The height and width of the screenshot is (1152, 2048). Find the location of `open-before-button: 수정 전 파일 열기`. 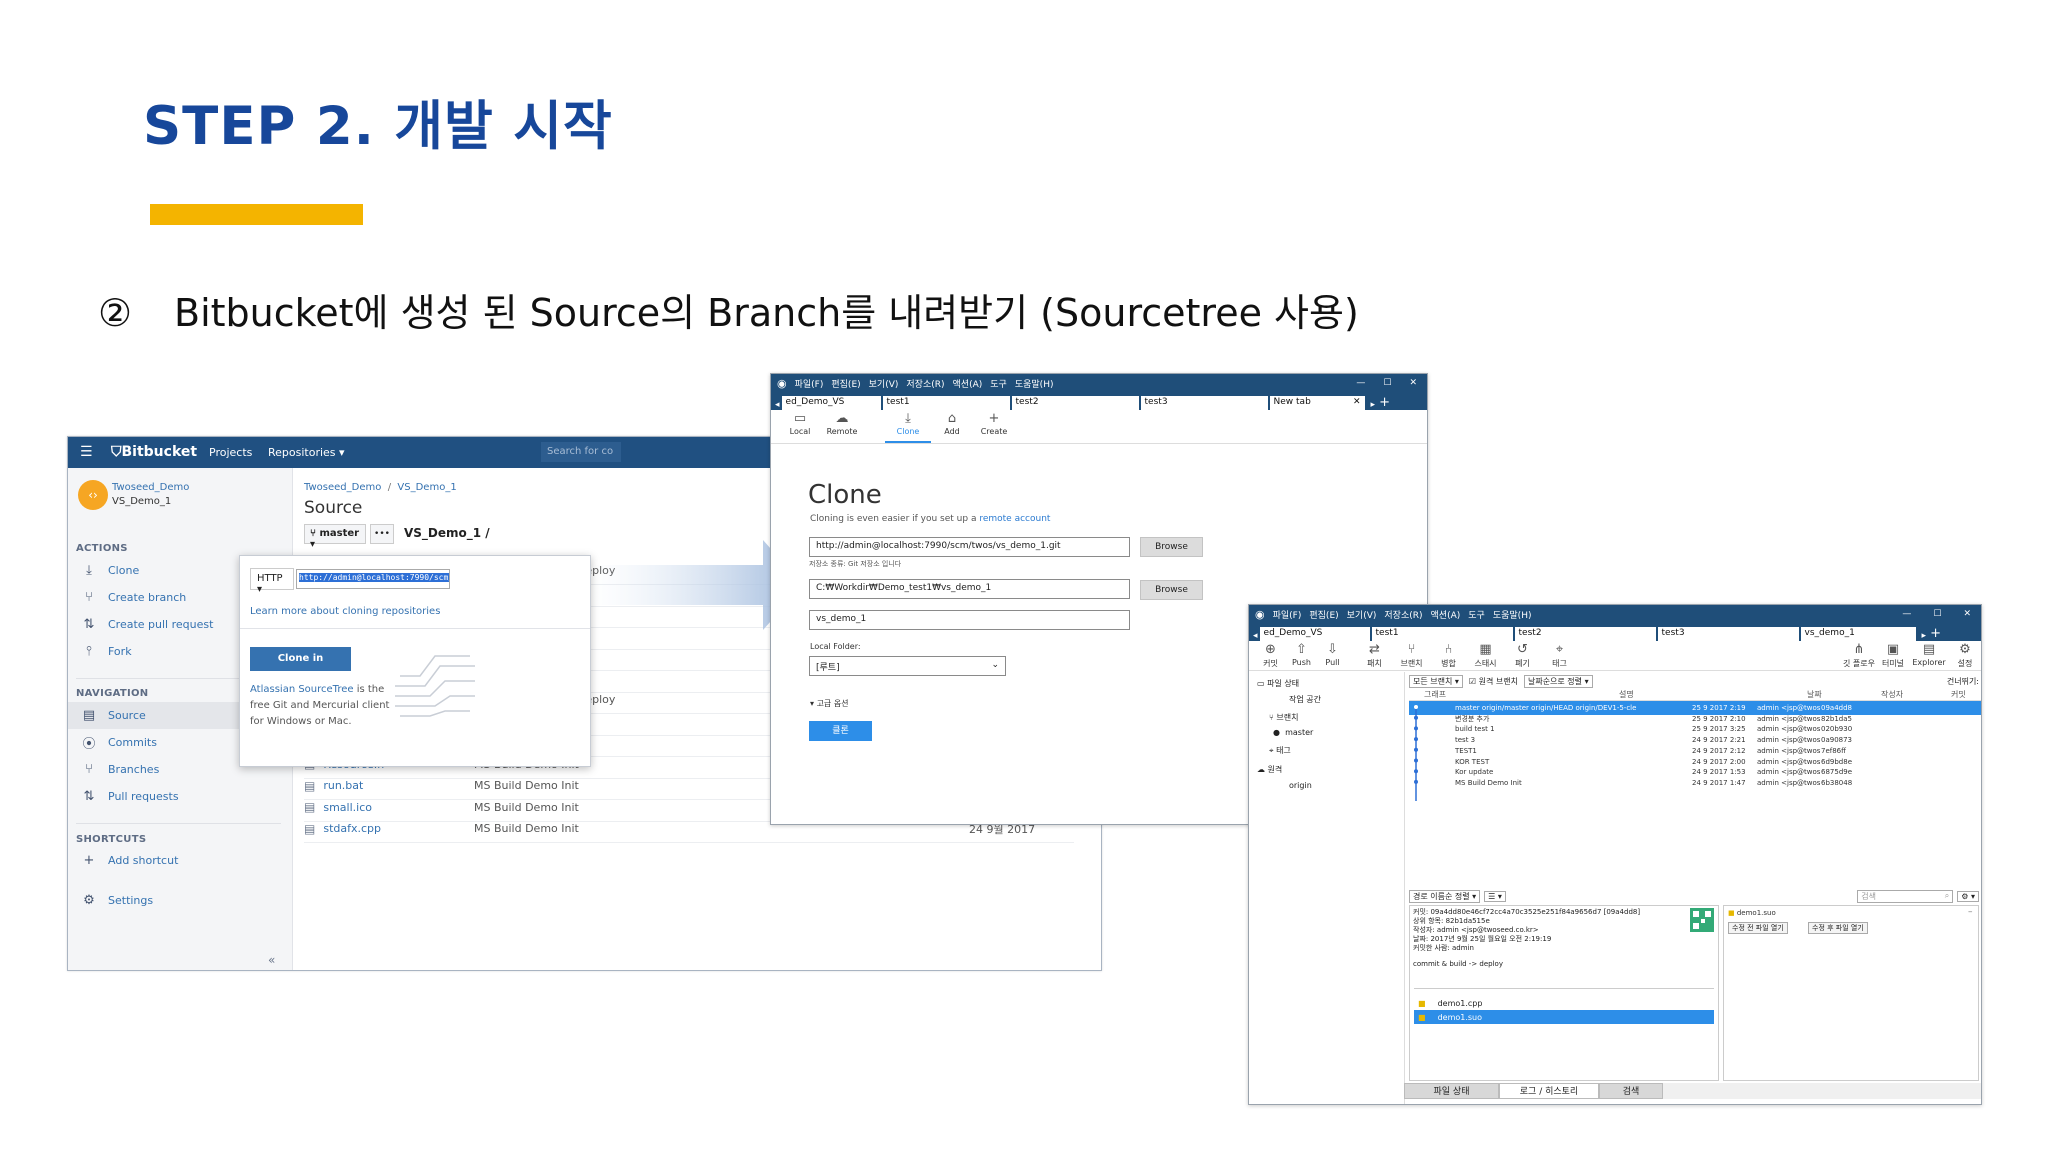

open-before-button: 수정 전 파일 열기 is located at coordinates (1758, 928).